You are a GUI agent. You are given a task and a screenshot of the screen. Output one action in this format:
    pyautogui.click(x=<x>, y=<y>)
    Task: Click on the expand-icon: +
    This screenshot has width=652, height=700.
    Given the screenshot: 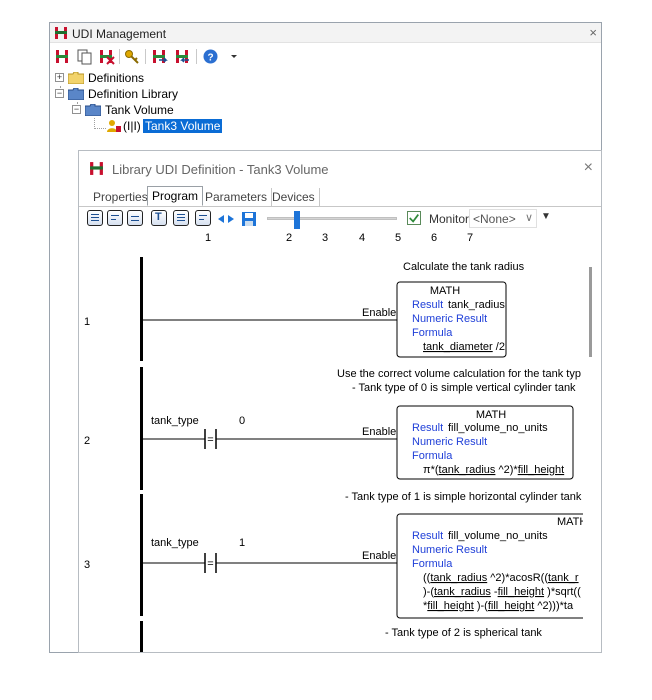 What is the action you would take?
    pyautogui.click(x=59, y=77)
    